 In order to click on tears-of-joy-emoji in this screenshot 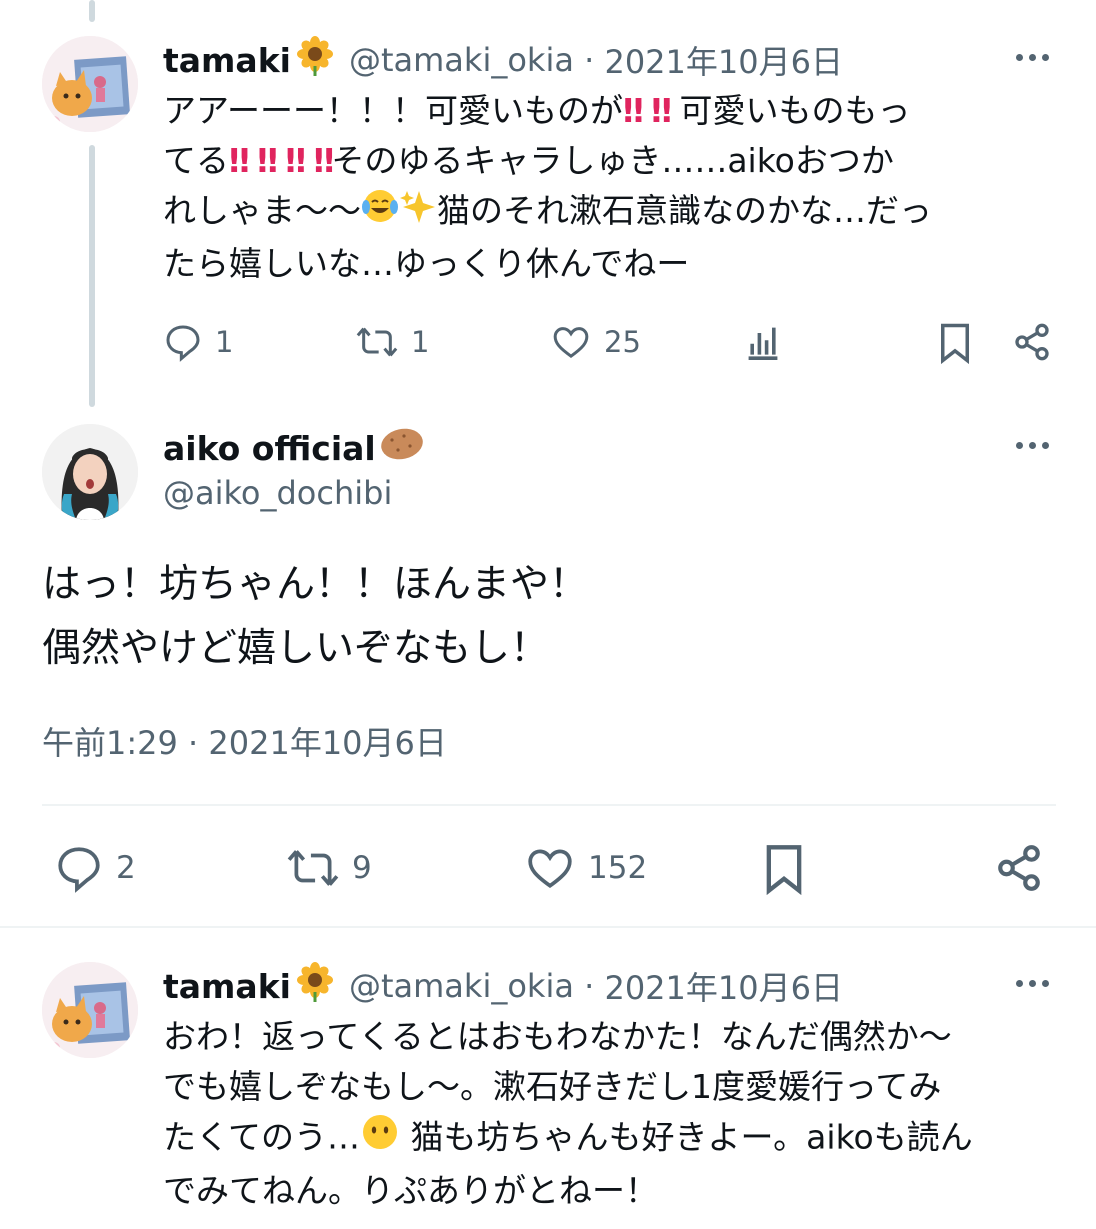, I will do `click(380, 213)`.